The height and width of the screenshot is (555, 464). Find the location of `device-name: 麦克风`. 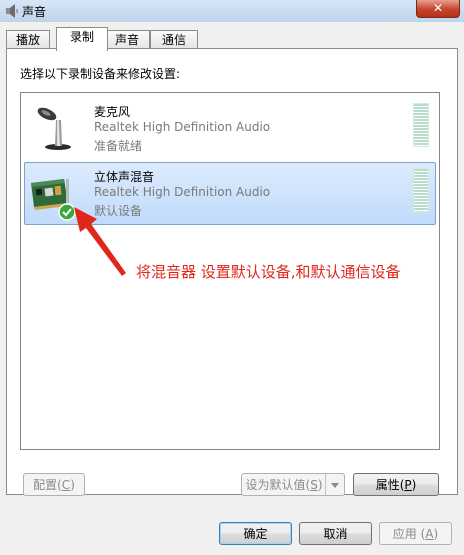

device-name: 麦克风 is located at coordinates (112, 112).